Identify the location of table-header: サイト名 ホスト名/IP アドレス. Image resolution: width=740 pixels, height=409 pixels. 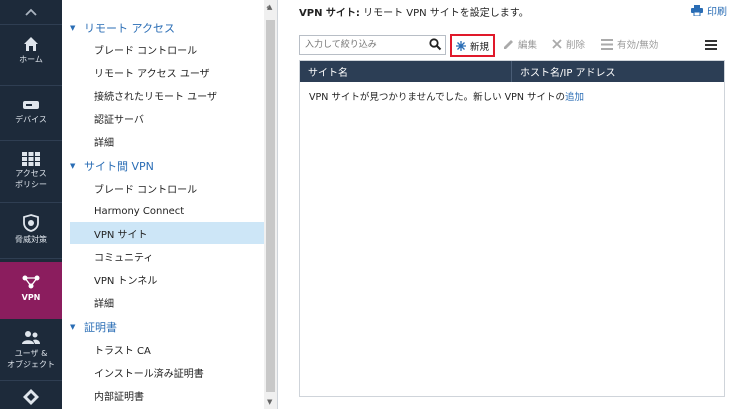
(512, 71).